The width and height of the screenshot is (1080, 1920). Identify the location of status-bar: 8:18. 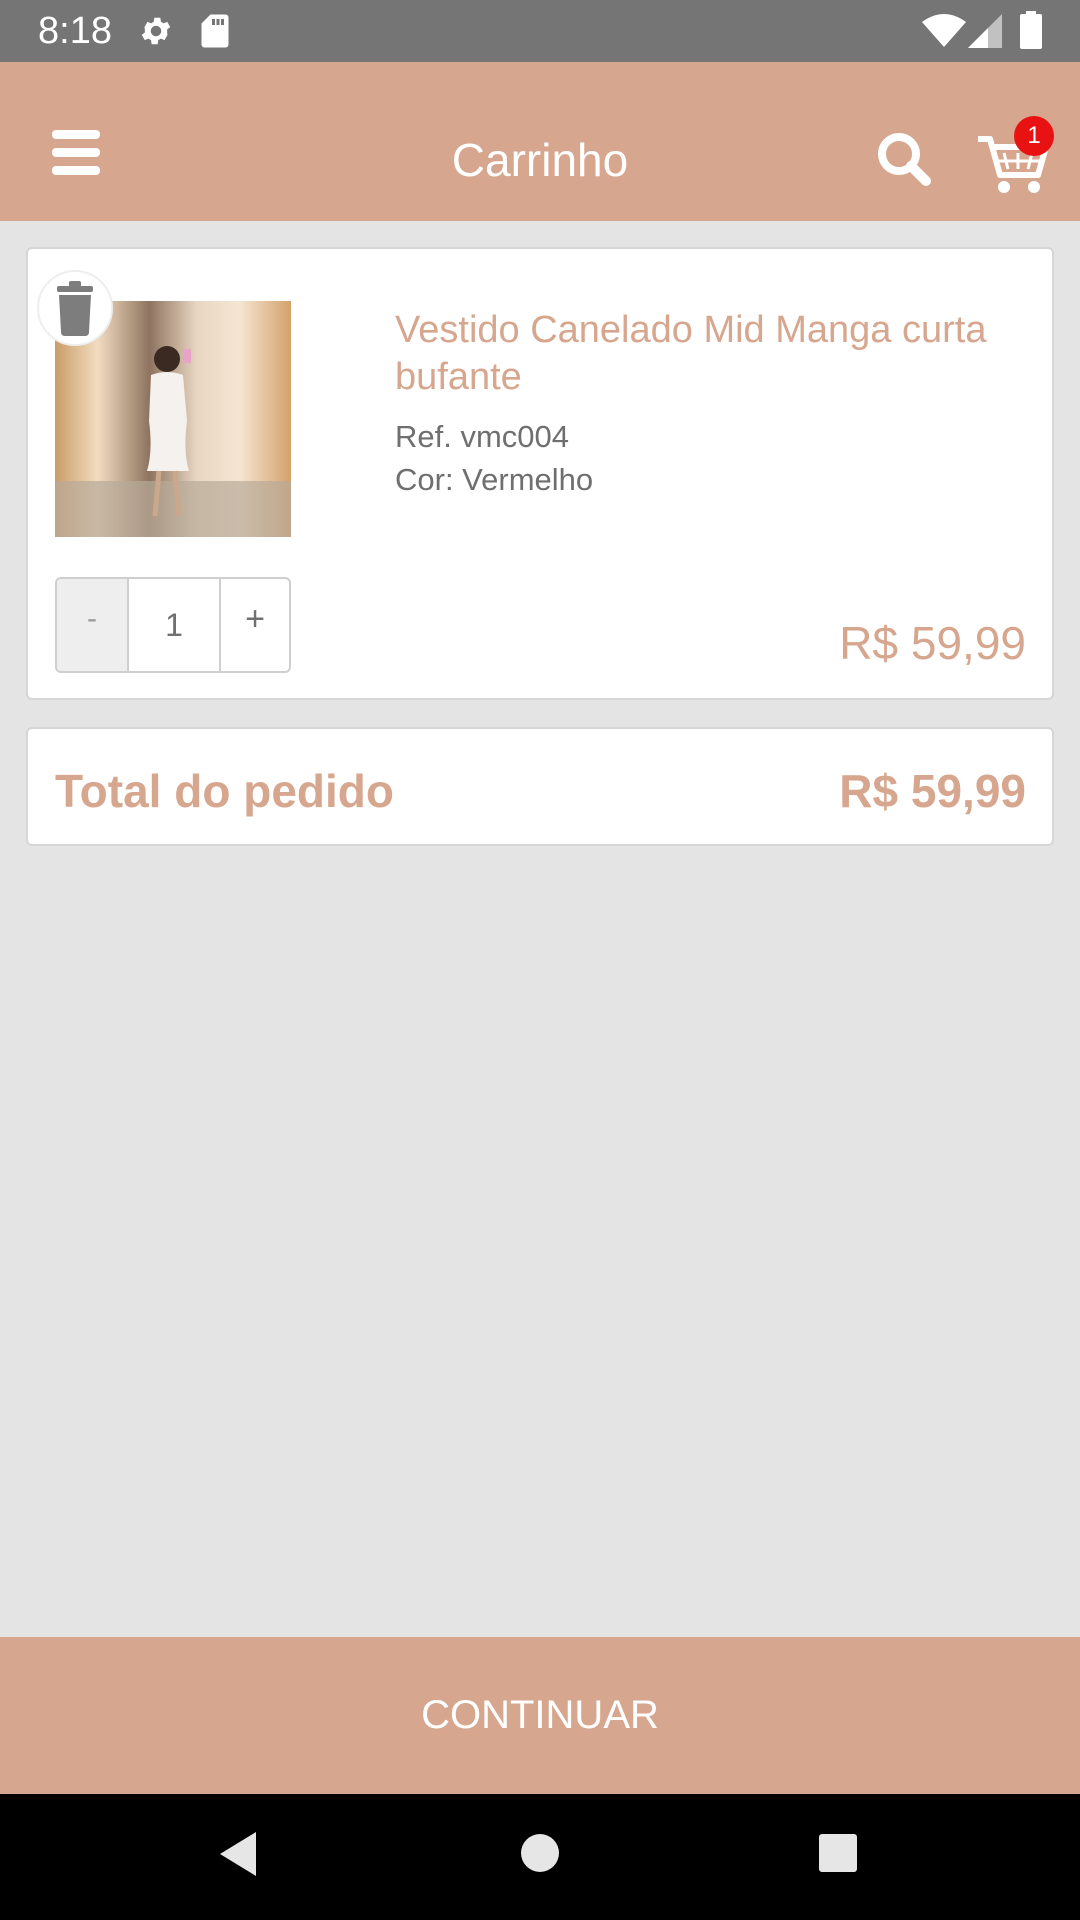
(540, 31).